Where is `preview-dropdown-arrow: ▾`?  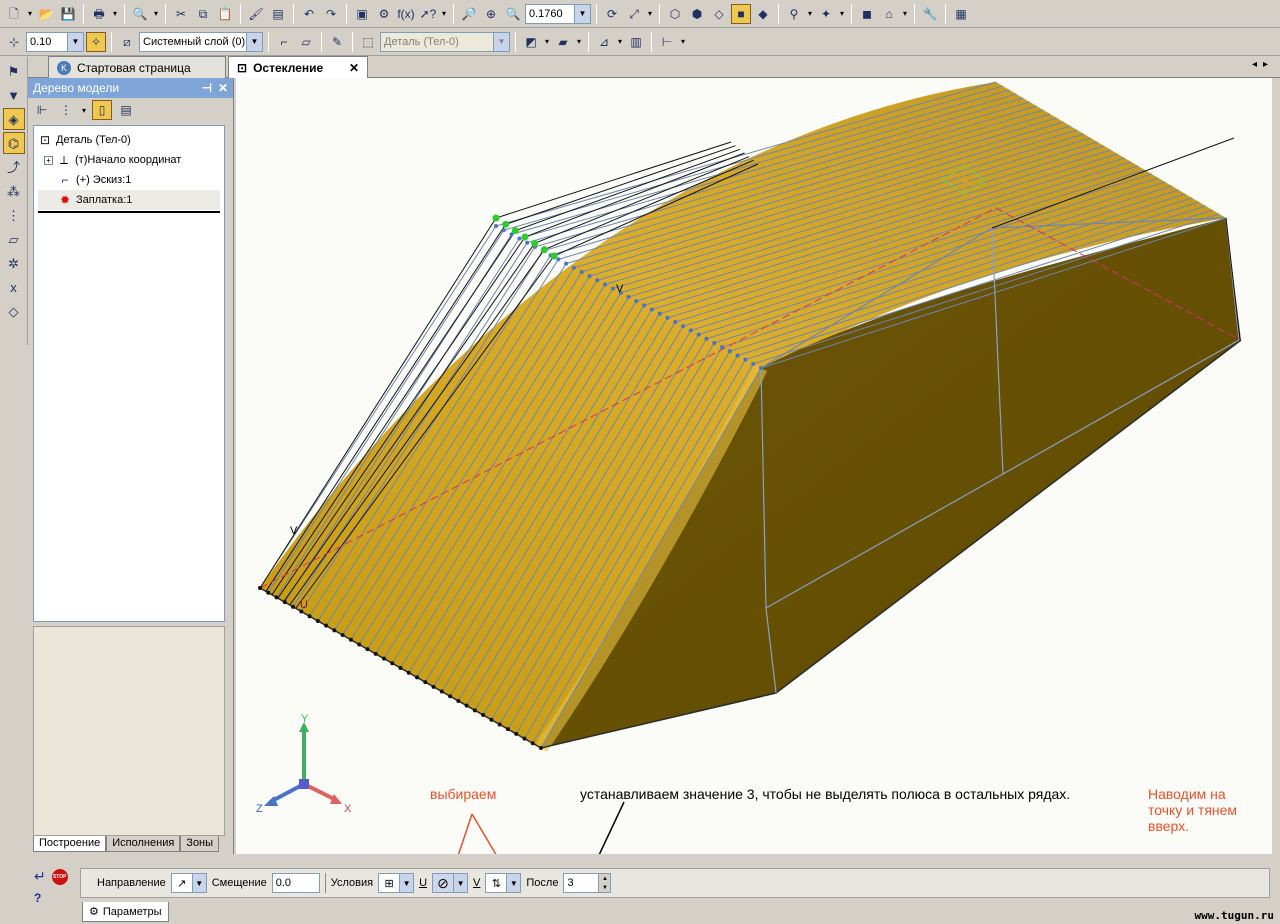
preview-dropdown-arrow: ▾ is located at coordinates (156, 13).